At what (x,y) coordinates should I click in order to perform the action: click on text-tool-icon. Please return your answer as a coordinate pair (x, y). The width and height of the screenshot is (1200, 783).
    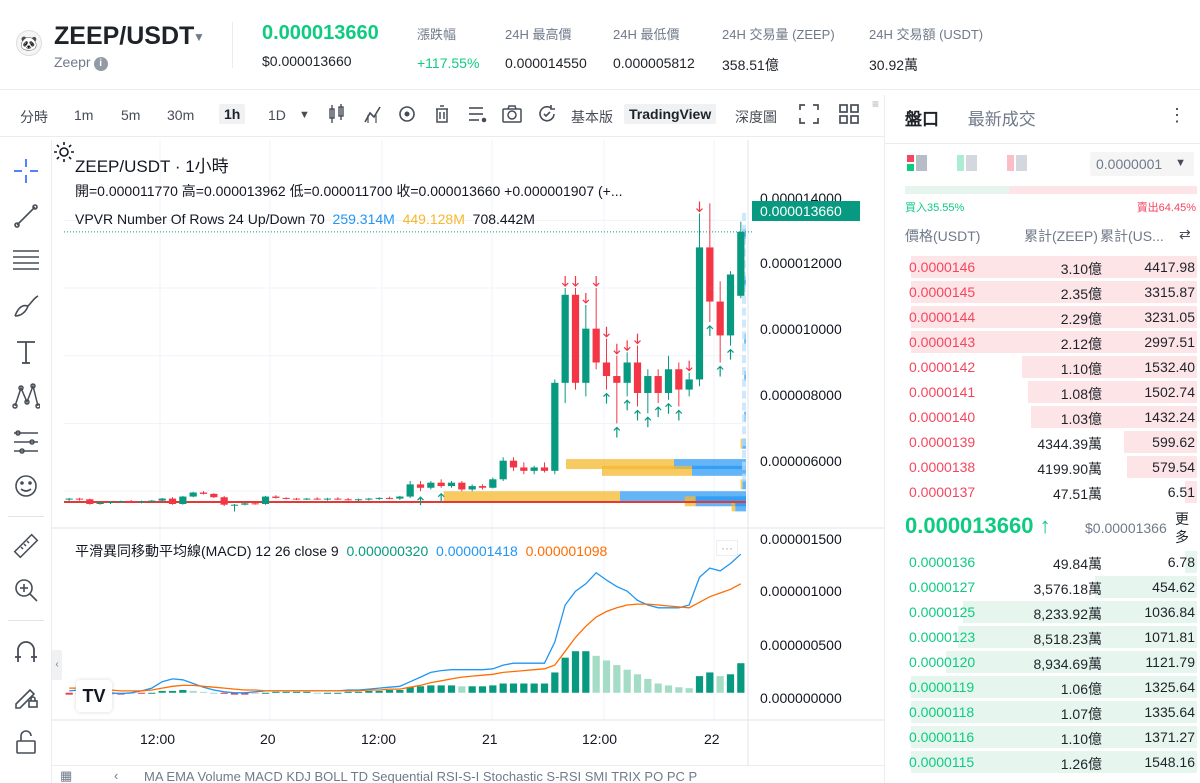
    Looking at the image, I should click on (26, 352).